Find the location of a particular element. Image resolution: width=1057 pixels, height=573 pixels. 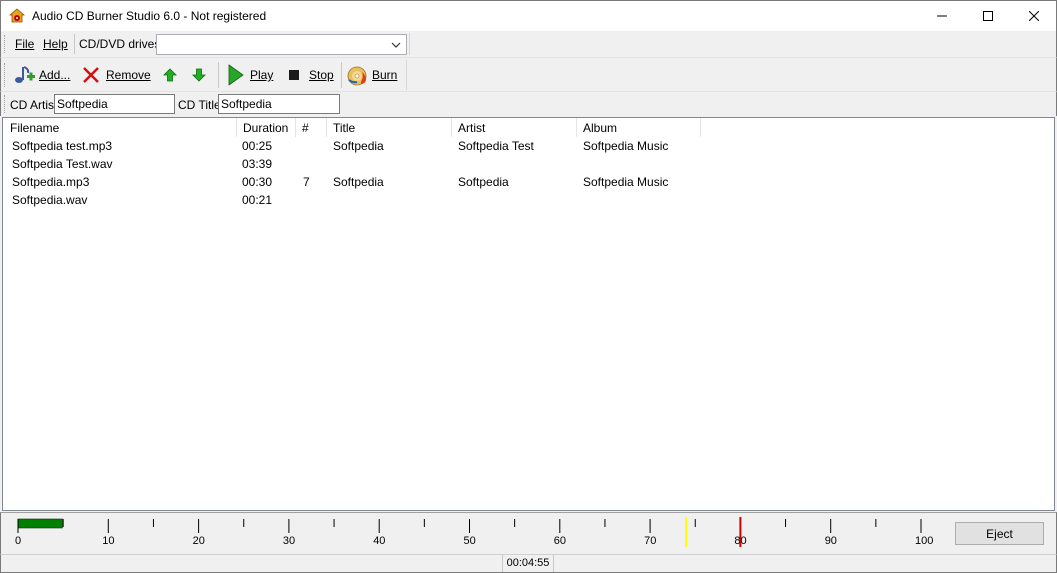

gauge-tick-label: 30 is located at coordinates (289, 541).